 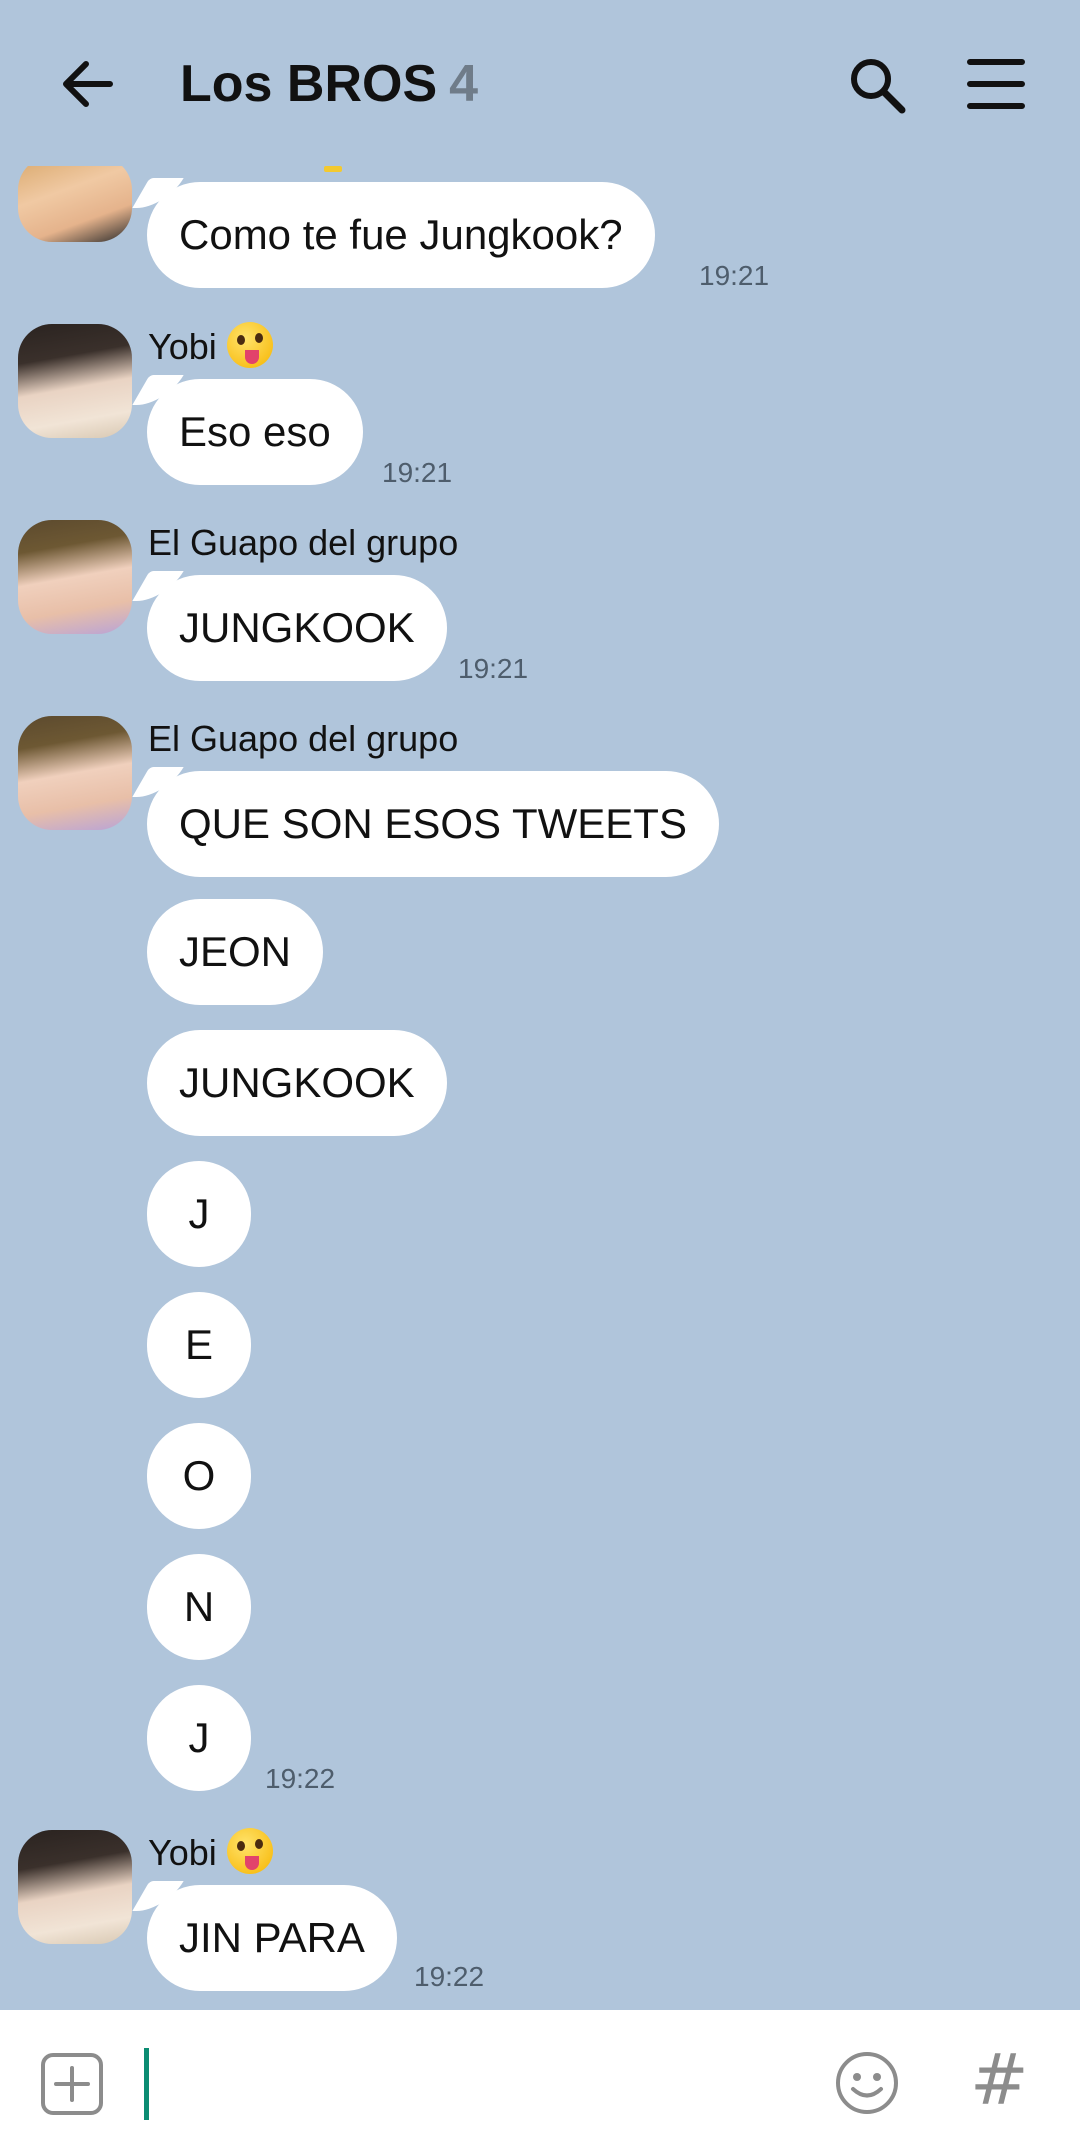 What do you see at coordinates (1000, 2080) in the screenshot?
I see `hashtag-icon: #` at bounding box center [1000, 2080].